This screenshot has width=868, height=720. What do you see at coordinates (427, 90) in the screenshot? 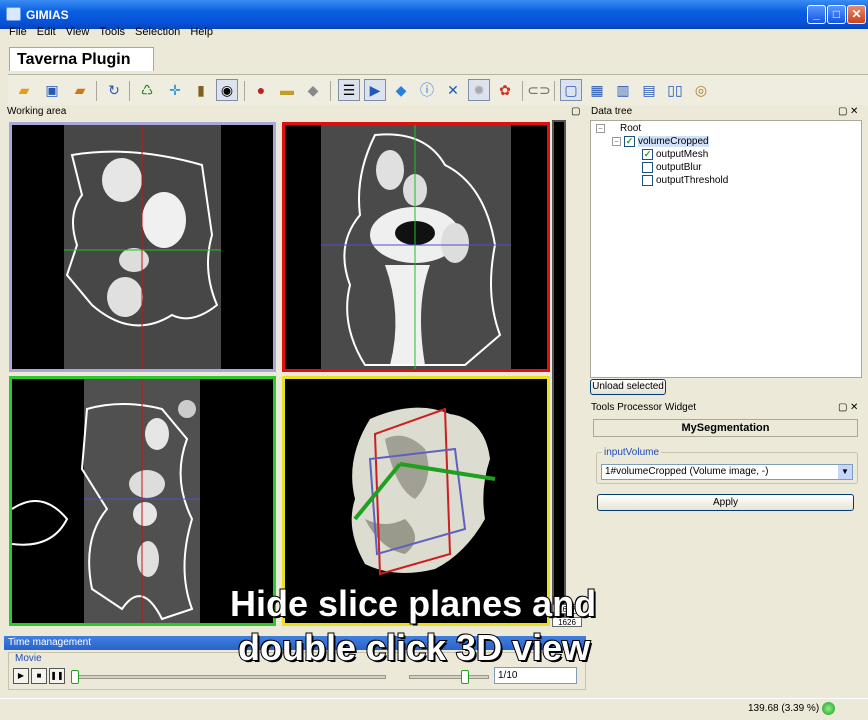
I see `info-icon: ⓘ` at bounding box center [427, 90].